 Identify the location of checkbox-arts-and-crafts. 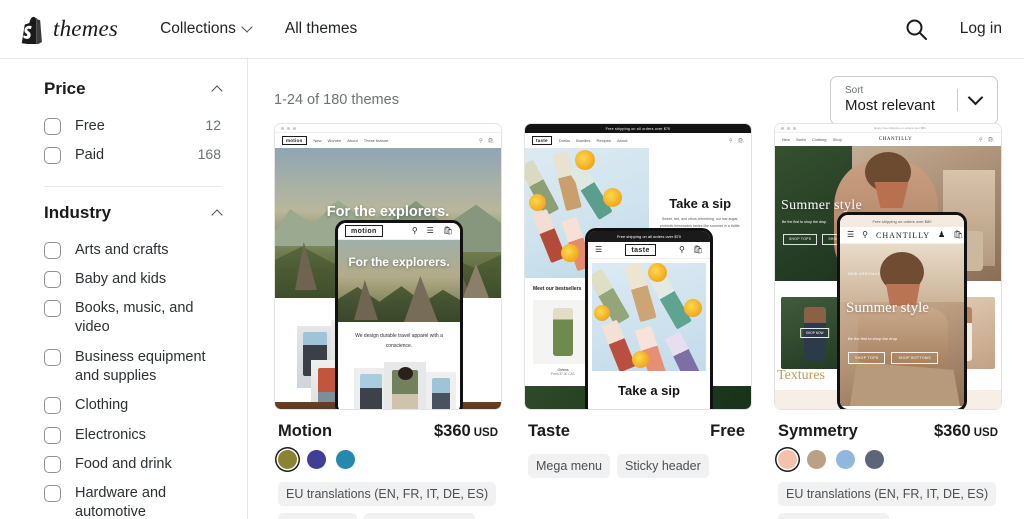
(52, 250).